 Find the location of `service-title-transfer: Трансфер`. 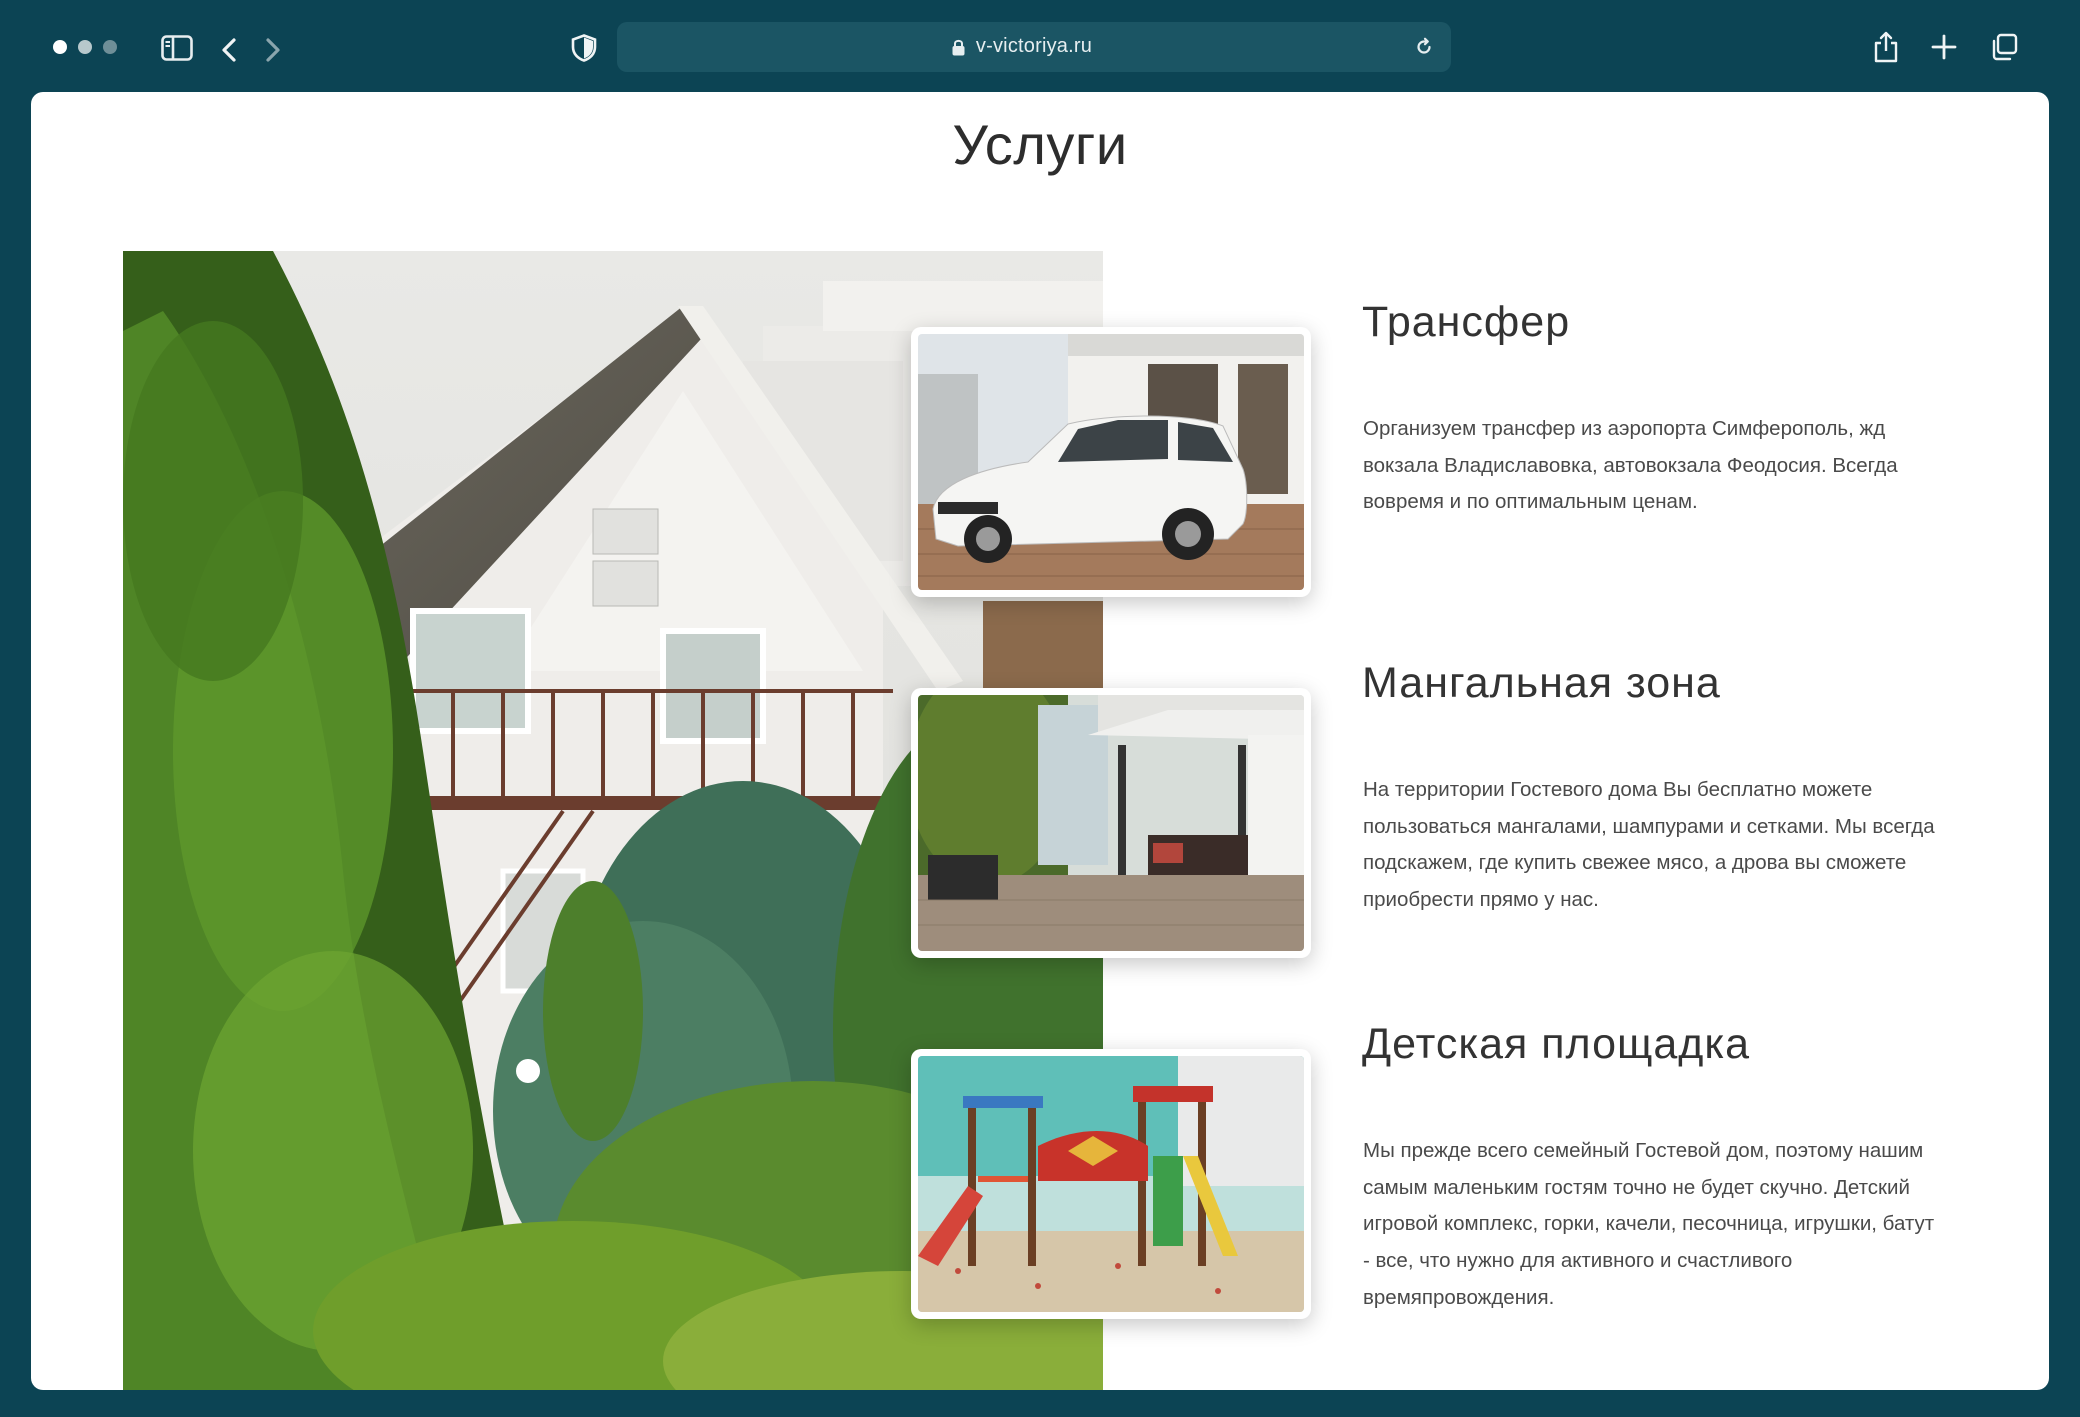

service-title-transfer: Трансфер is located at coordinates (1466, 322).